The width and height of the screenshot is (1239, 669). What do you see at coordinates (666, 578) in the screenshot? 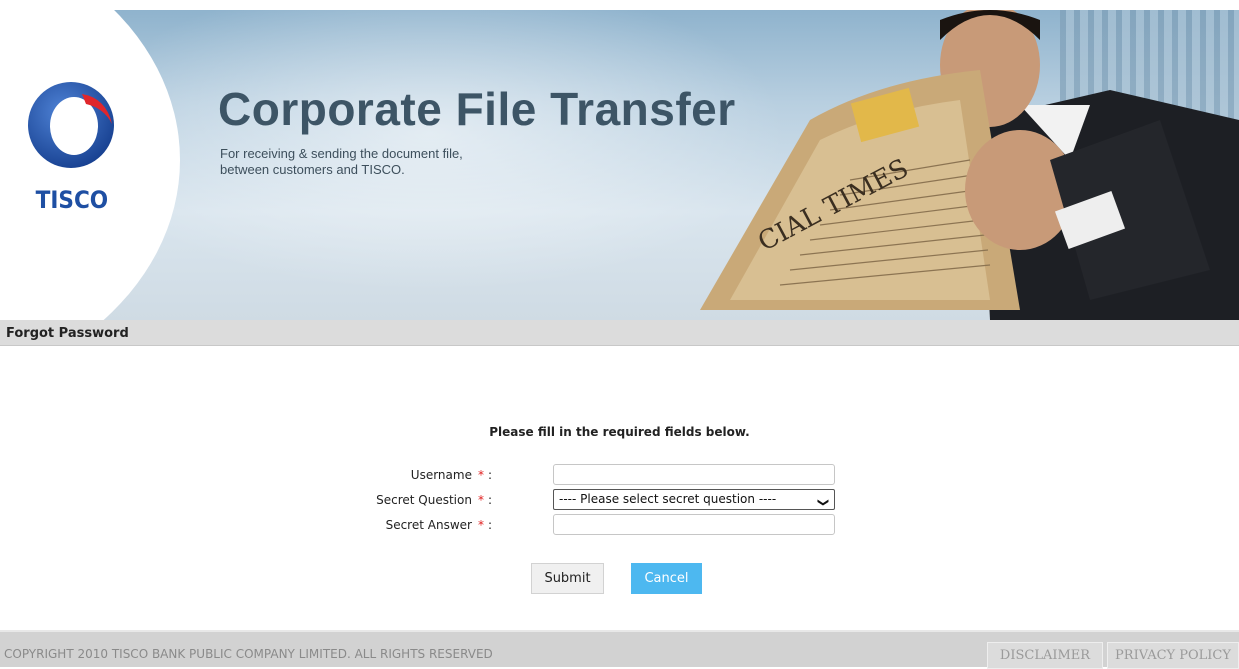
I see `cancel-button: Cancel` at bounding box center [666, 578].